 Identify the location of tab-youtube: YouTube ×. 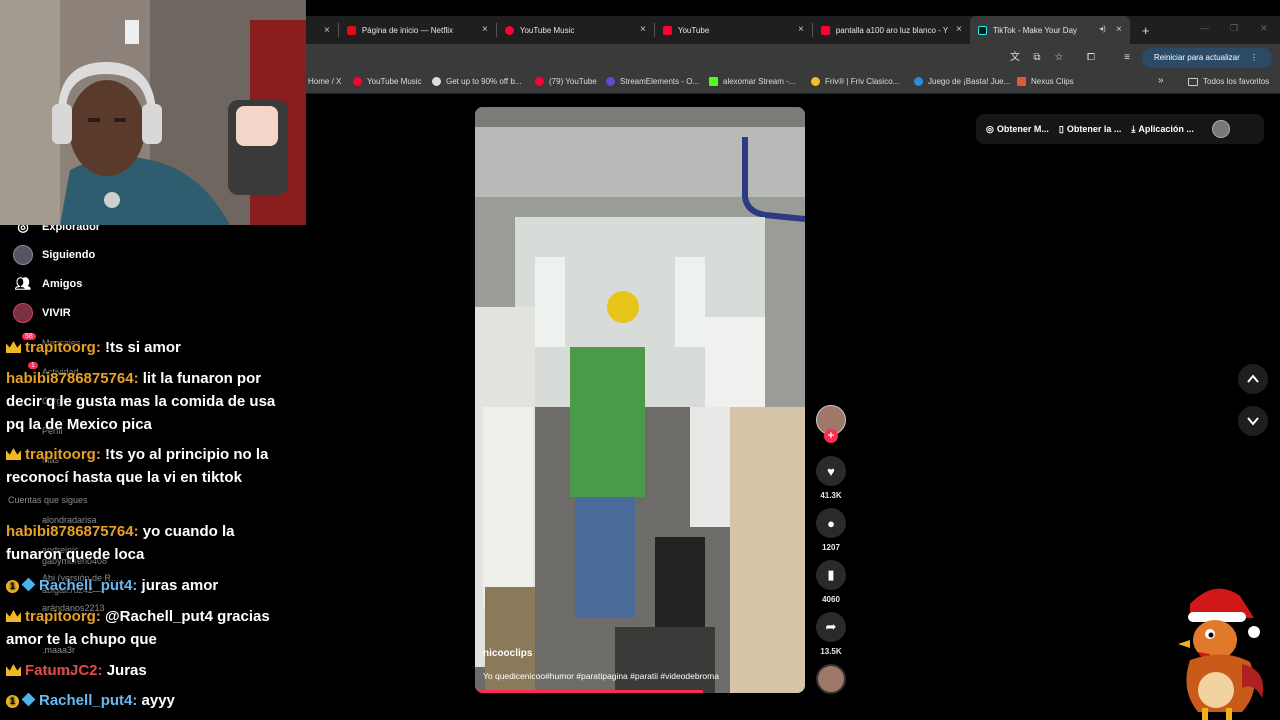
(733, 30).